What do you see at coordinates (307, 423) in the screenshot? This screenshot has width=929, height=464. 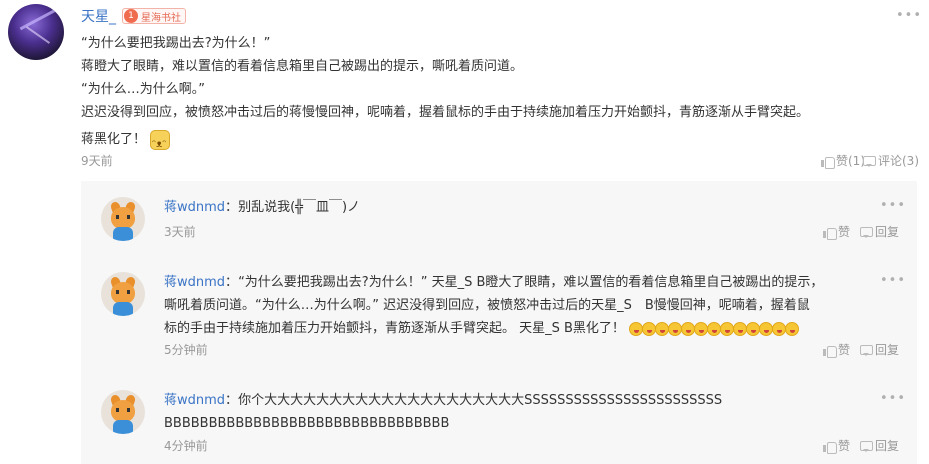 I see `reply-line: BBBBBBBBBBBBBBBBBBBBBBBBBBBBBBBB` at bounding box center [307, 423].